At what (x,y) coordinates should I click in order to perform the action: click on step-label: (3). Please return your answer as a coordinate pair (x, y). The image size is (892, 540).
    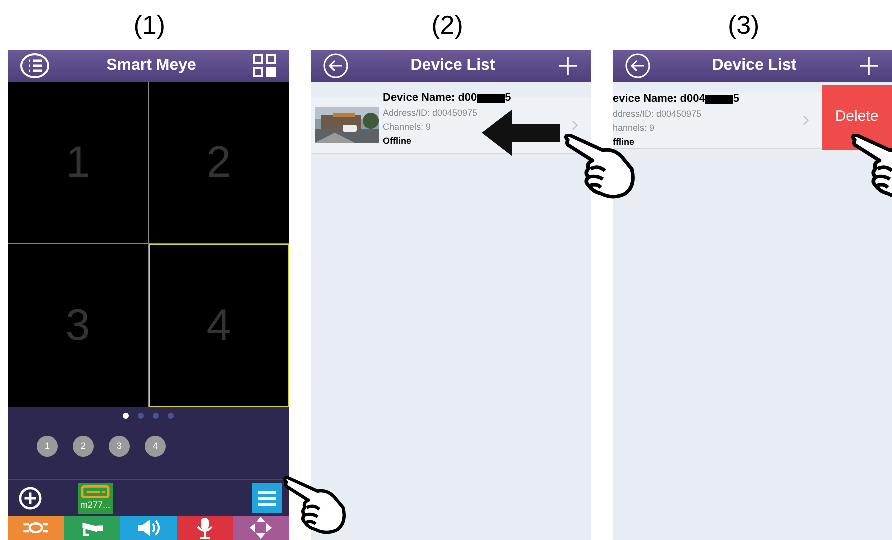
    Looking at the image, I should click on (744, 25).